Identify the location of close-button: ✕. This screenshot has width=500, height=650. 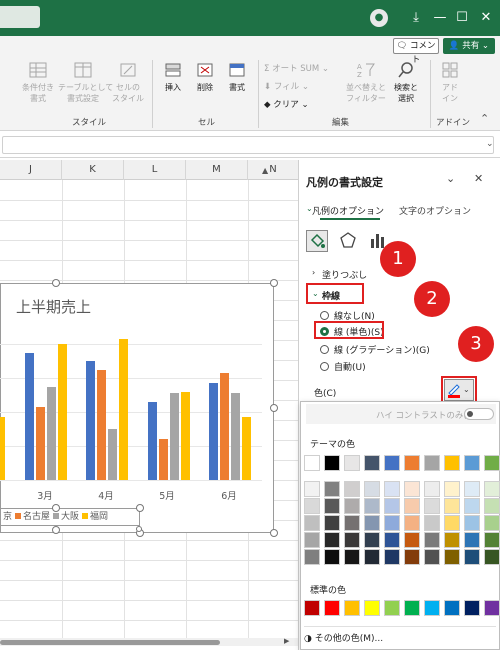
(486, 18).